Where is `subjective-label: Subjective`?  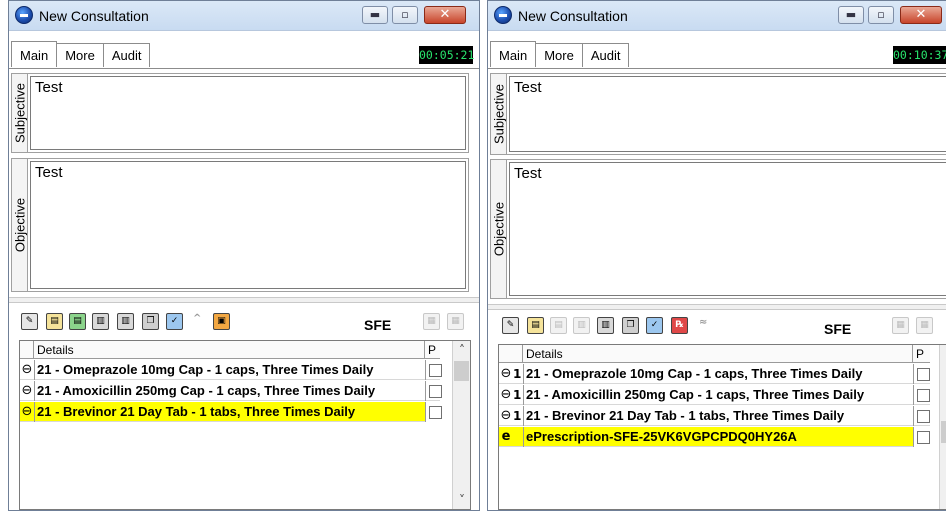
subjective-label: Subjective is located at coordinates (498, 114).